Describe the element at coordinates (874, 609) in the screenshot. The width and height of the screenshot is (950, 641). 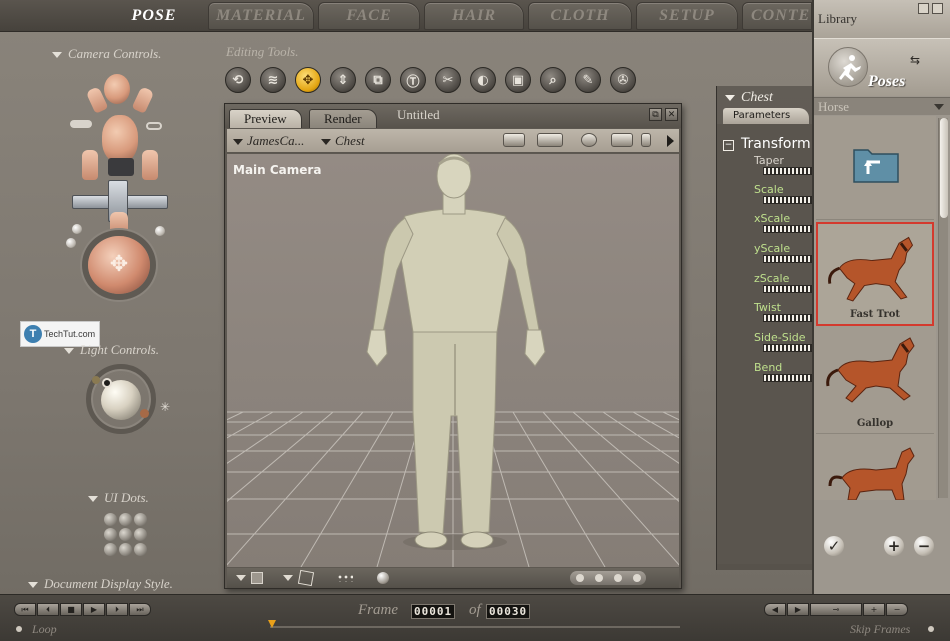
I see `add-keyframe-icon: +` at that location.